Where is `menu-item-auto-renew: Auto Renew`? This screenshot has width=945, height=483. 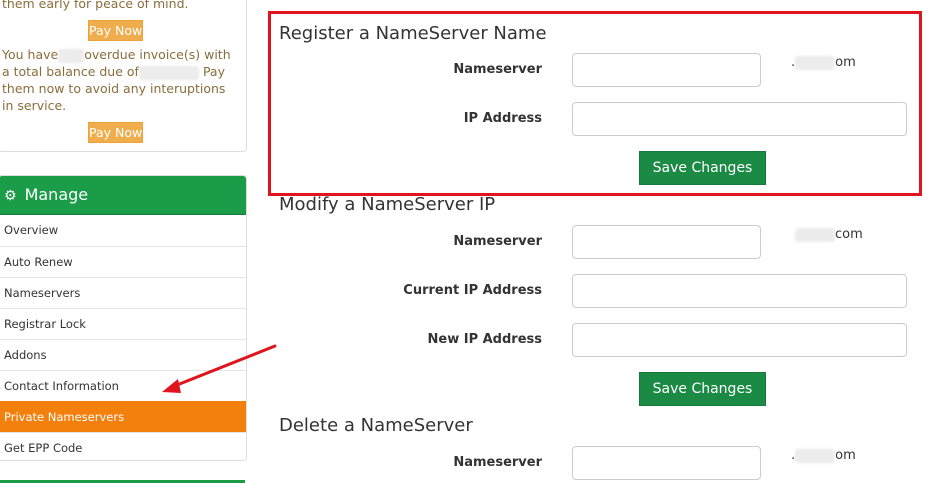
menu-item-auto-renew: Auto Renew is located at coordinates (123, 261).